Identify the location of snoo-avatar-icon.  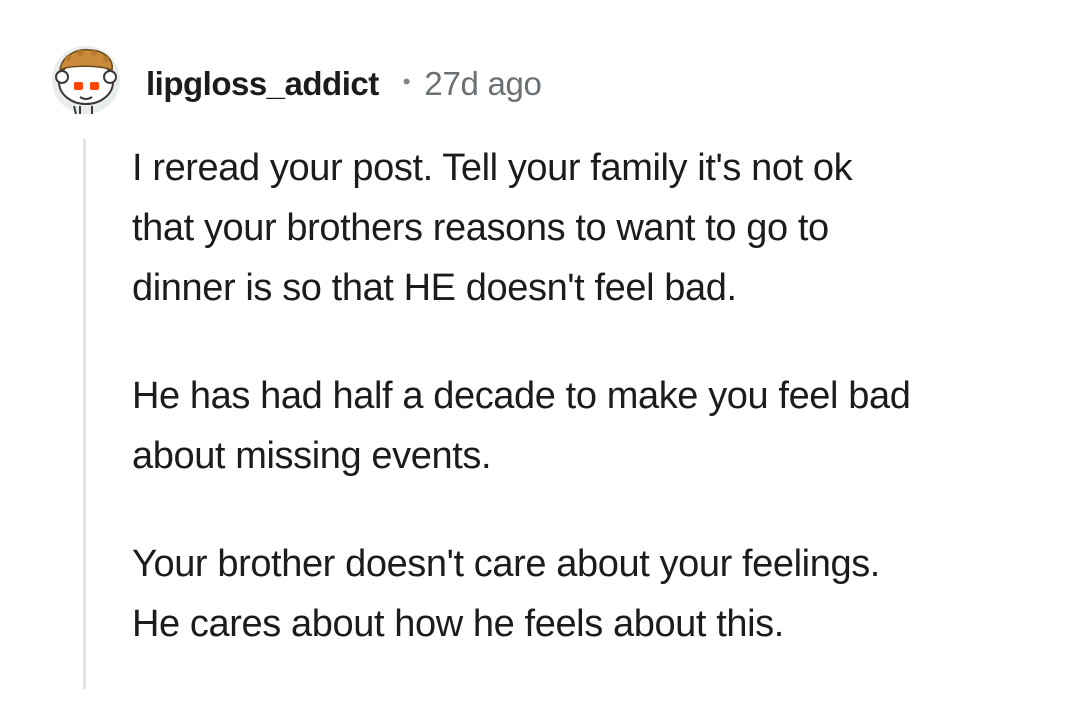
(86, 80).